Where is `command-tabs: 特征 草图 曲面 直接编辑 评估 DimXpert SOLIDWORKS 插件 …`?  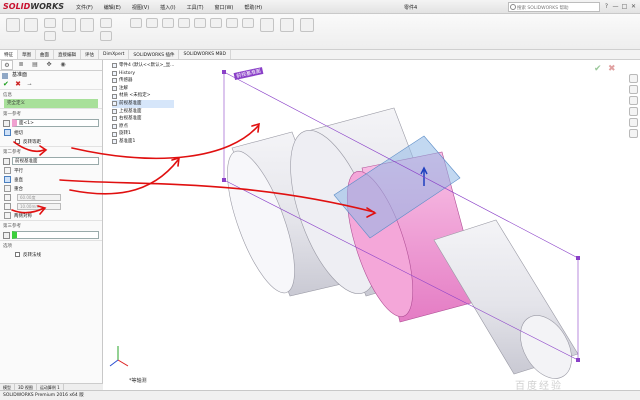
command-tabs: 特征 草图 曲面 直接编辑 评估 DimXpert SOLIDWORKS 插件 … is located at coordinates (320, 55).